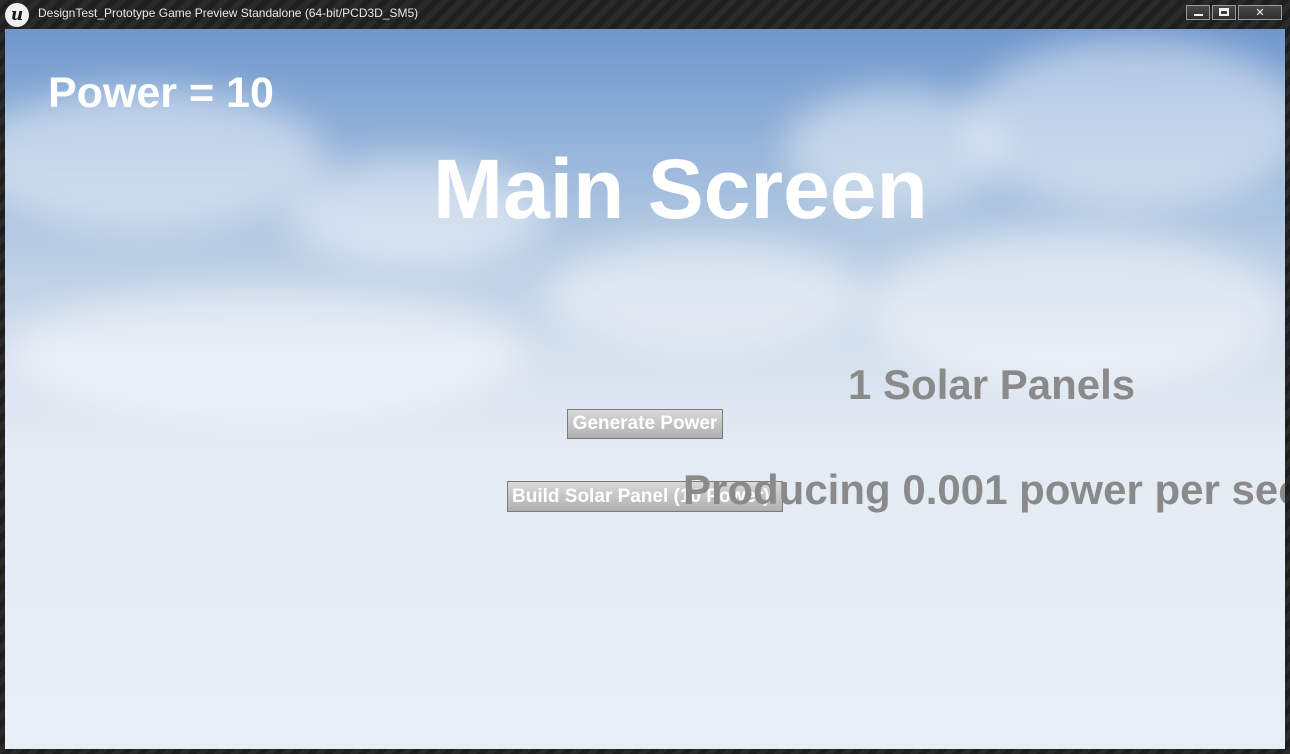  I want to click on power-production-rate: Producing 0.001 power per second, so click(984, 489).